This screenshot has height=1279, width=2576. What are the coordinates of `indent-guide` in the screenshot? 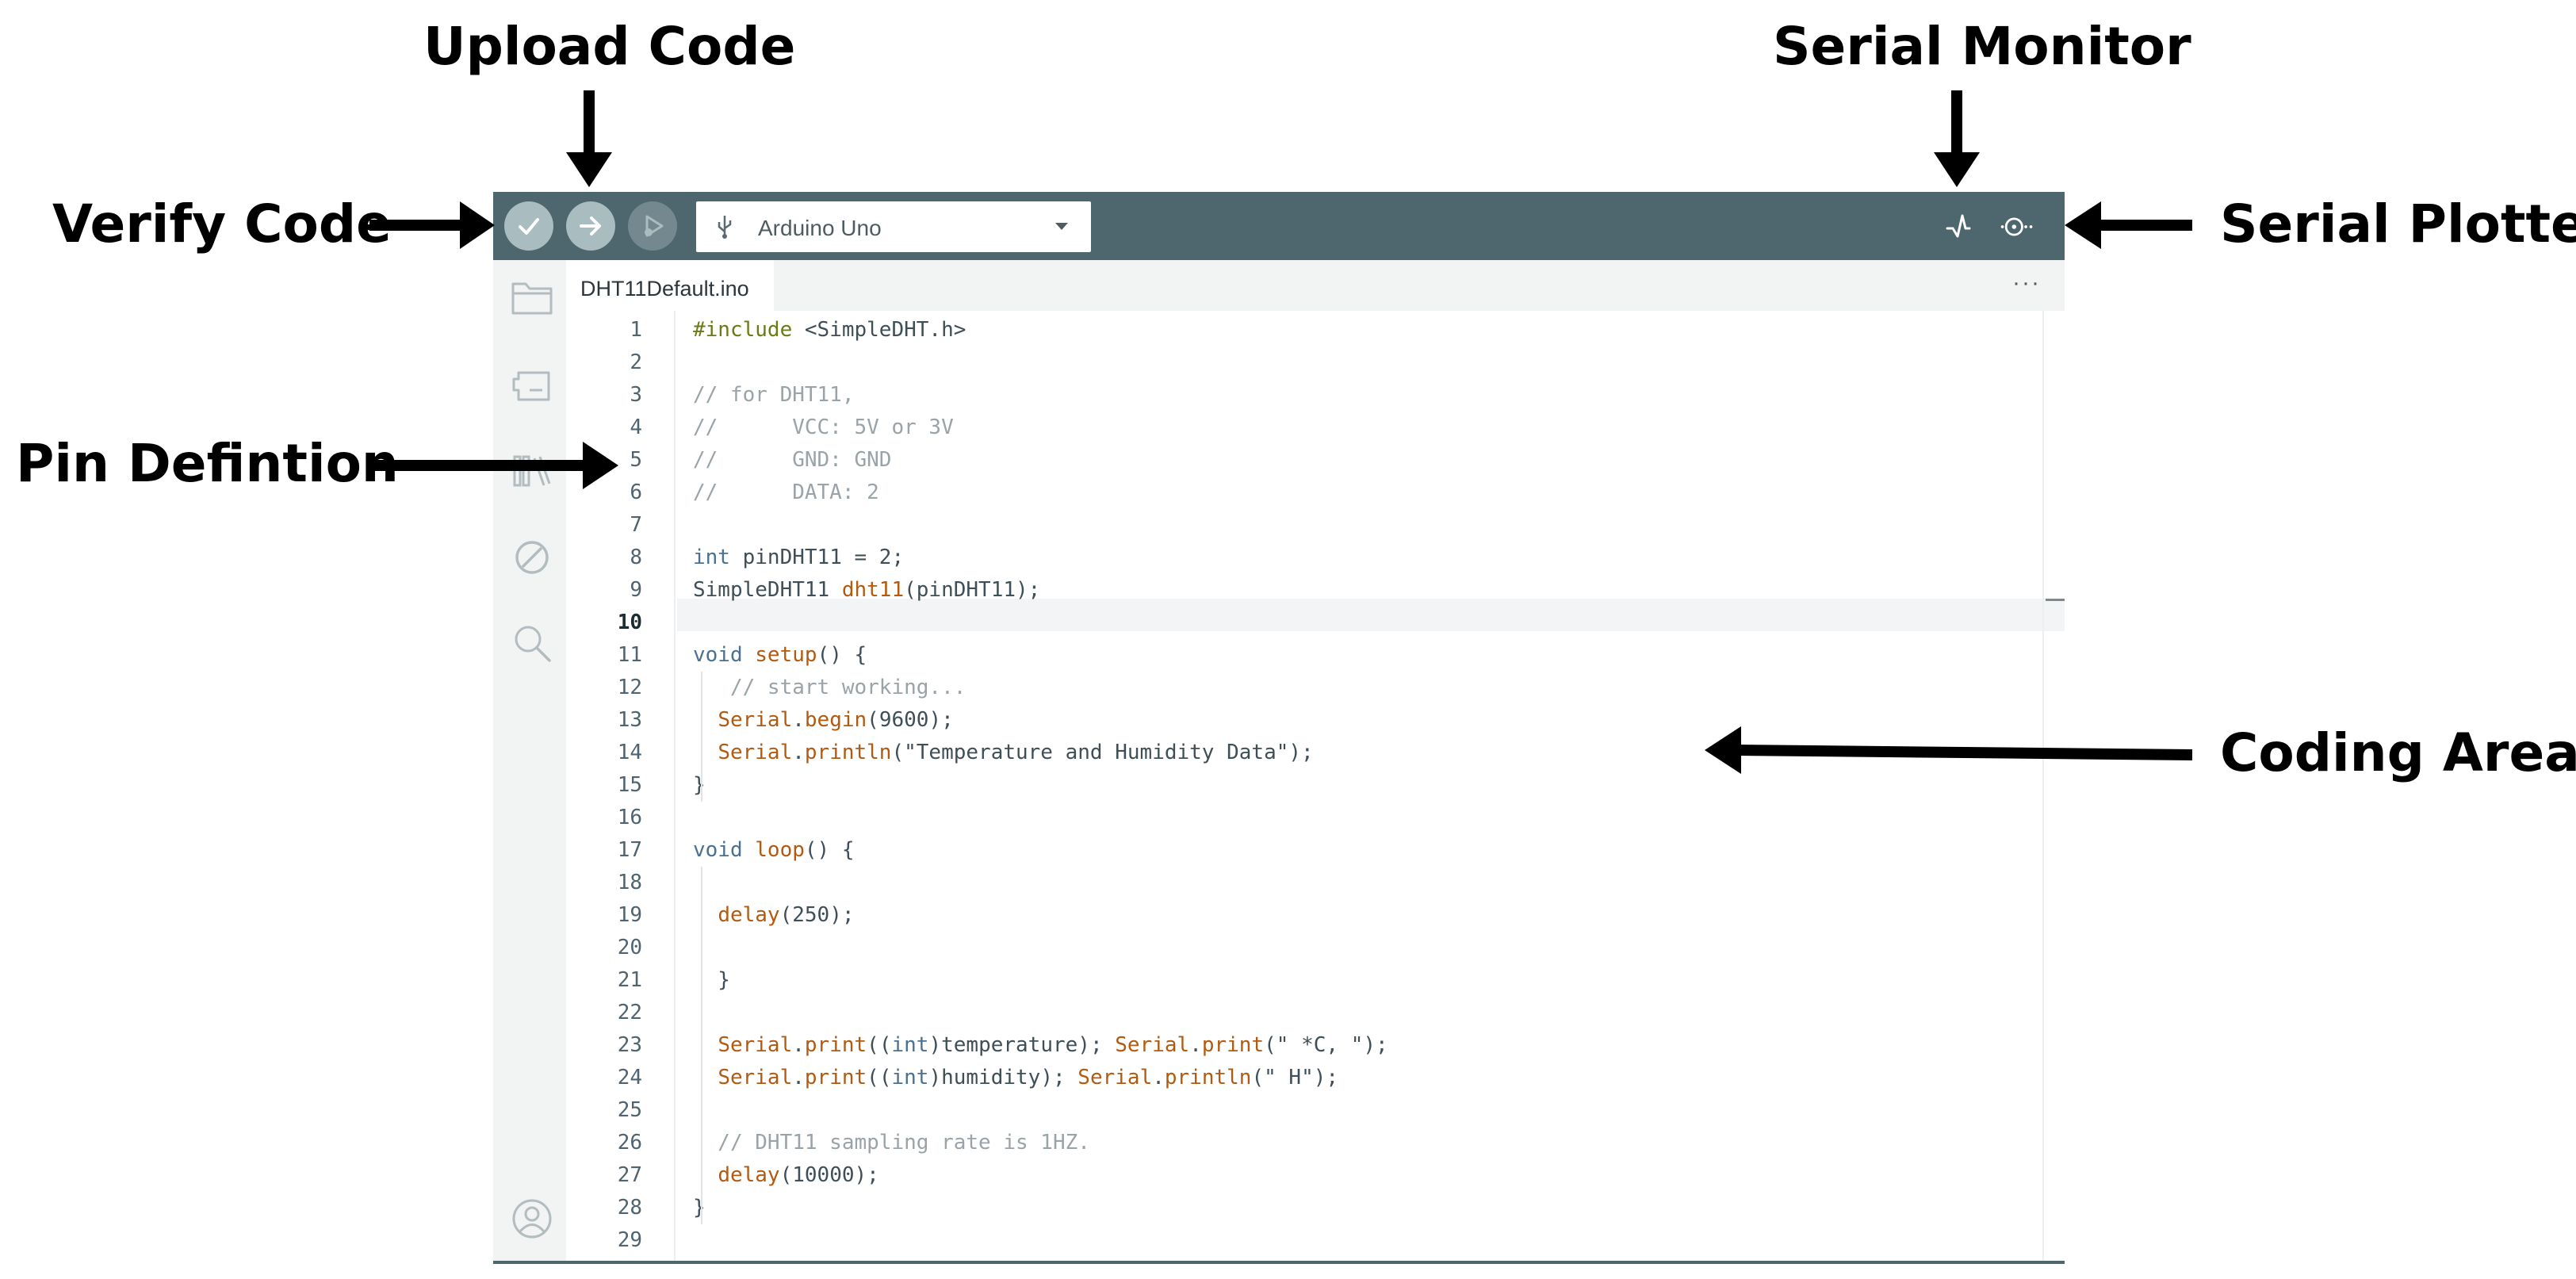 It's located at (701, 1045).